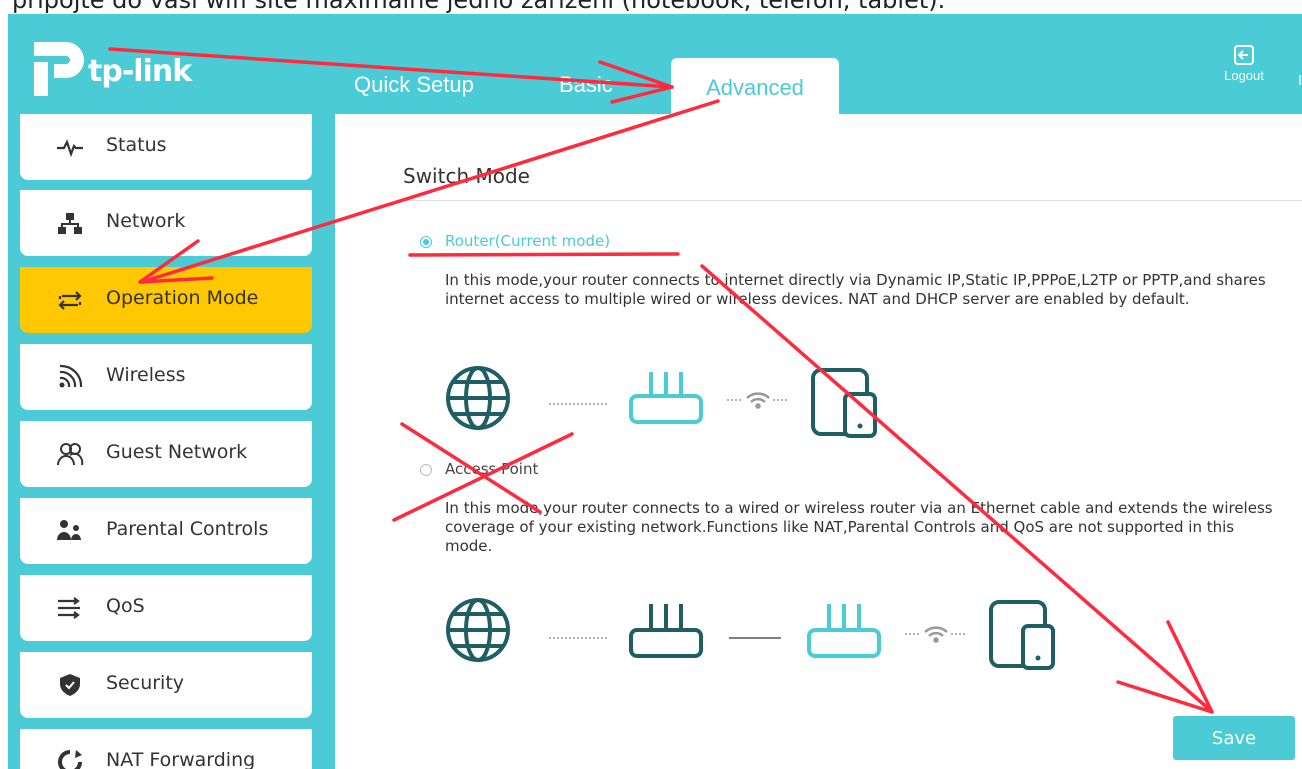  I want to click on router-icon, so click(666, 398).